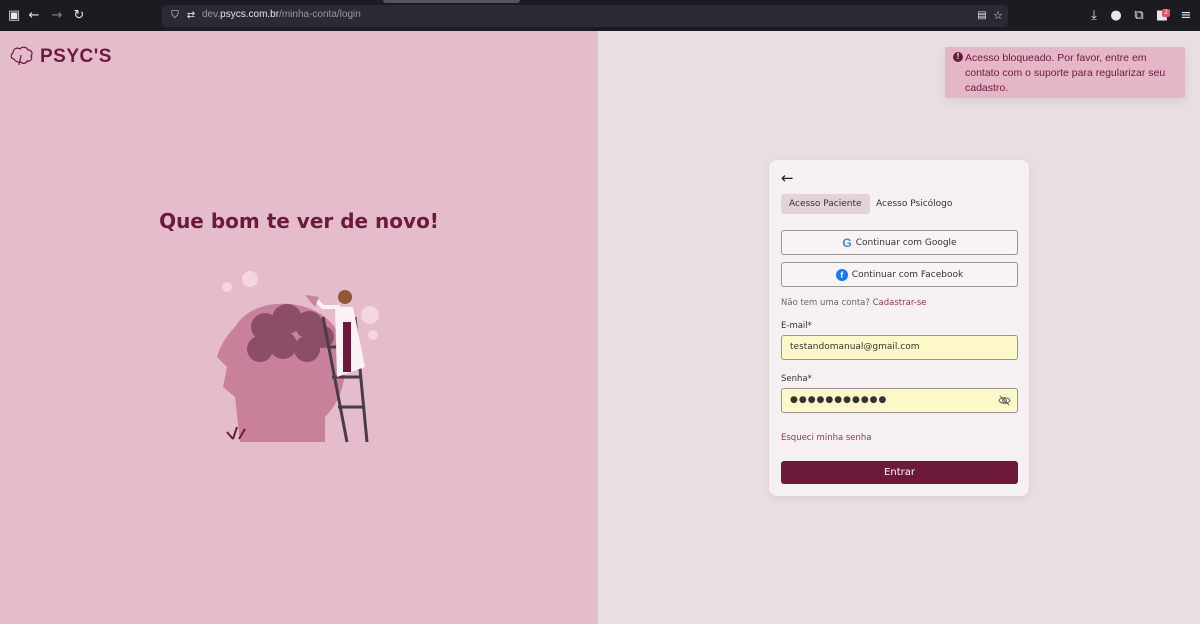 Image resolution: width=1200 pixels, height=624 pixels. What do you see at coordinates (841, 274) in the screenshot?
I see `facebook-icon: f` at bounding box center [841, 274].